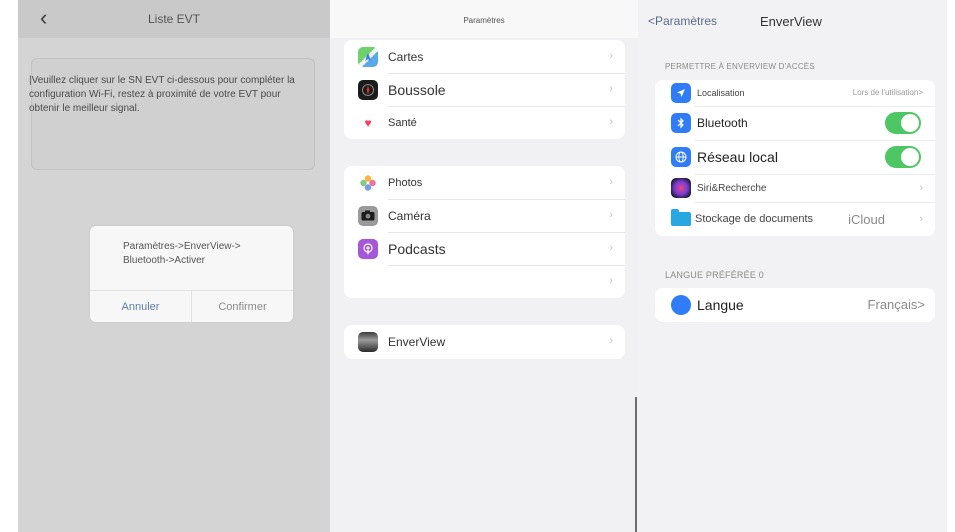 This screenshot has width=955, height=532. Describe the element at coordinates (484, 215) in the screenshot. I see `settings-item-camera: Caméra ›` at that location.